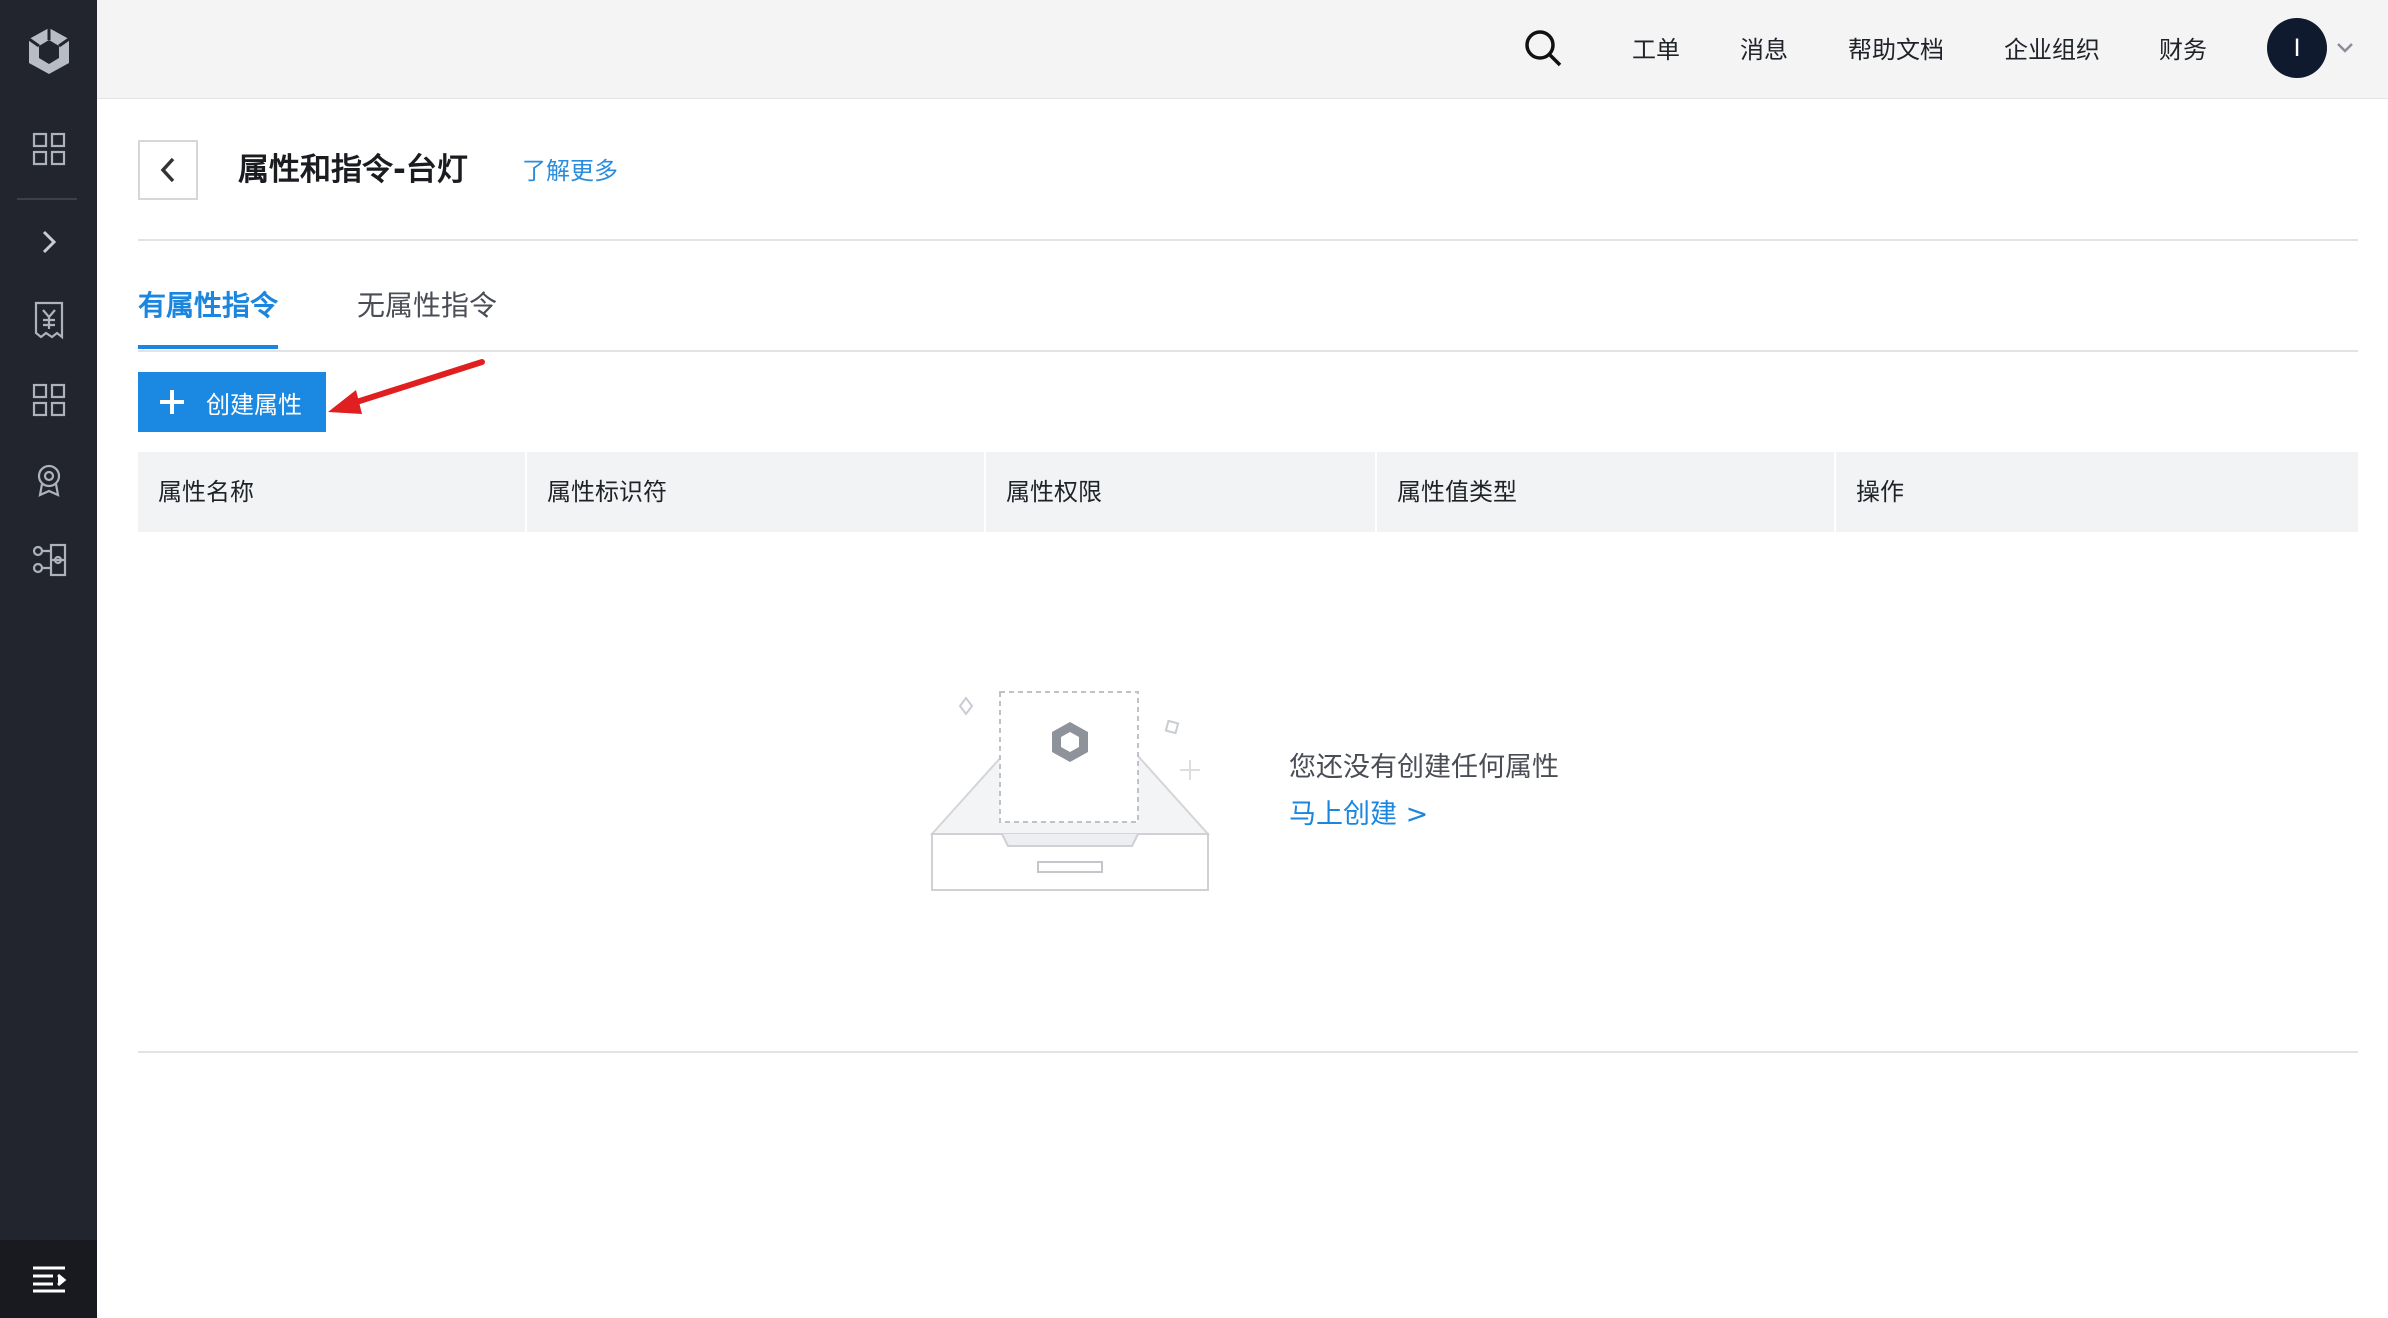 Image resolution: width=2388 pixels, height=1318 pixels. What do you see at coordinates (1054, 492) in the screenshot?
I see `column-header-permission: 属性权限` at bounding box center [1054, 492].